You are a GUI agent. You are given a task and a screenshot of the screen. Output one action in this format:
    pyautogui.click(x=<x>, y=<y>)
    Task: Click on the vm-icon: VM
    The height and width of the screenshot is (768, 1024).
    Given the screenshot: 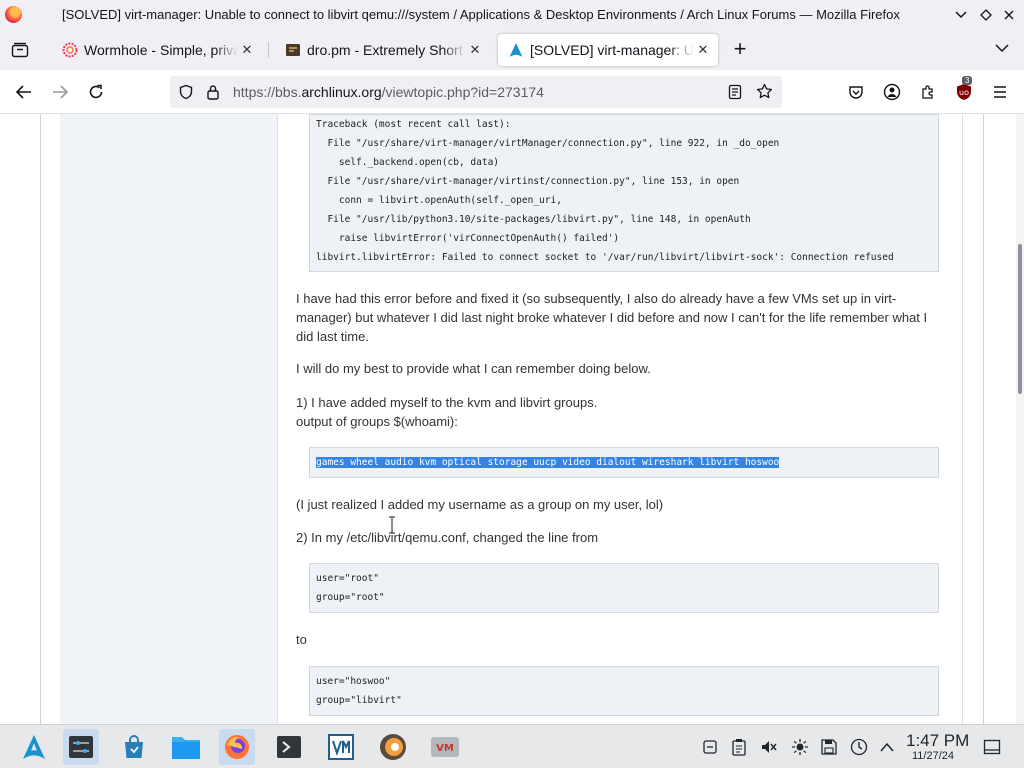 What is the action you would take?
    pyautogui.click(x=445, y=747)
    